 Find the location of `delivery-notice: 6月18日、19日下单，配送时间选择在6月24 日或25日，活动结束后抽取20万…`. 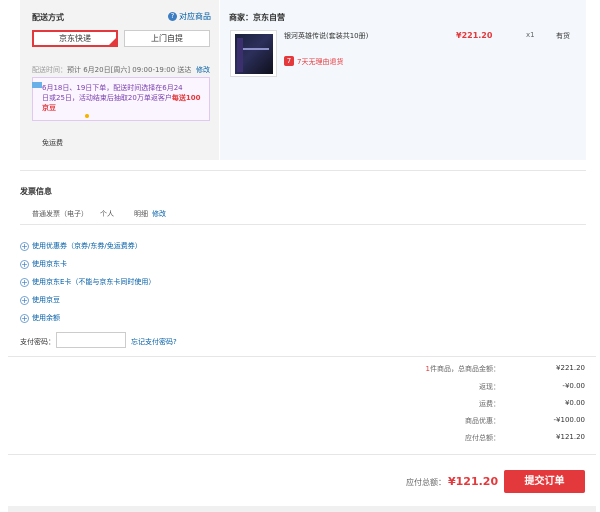

delivery-notice: 6月18日、19日下单，配送时间选择在6月24 日或25日，活动结束后抽取20万… is located at coordinates (121, 99).